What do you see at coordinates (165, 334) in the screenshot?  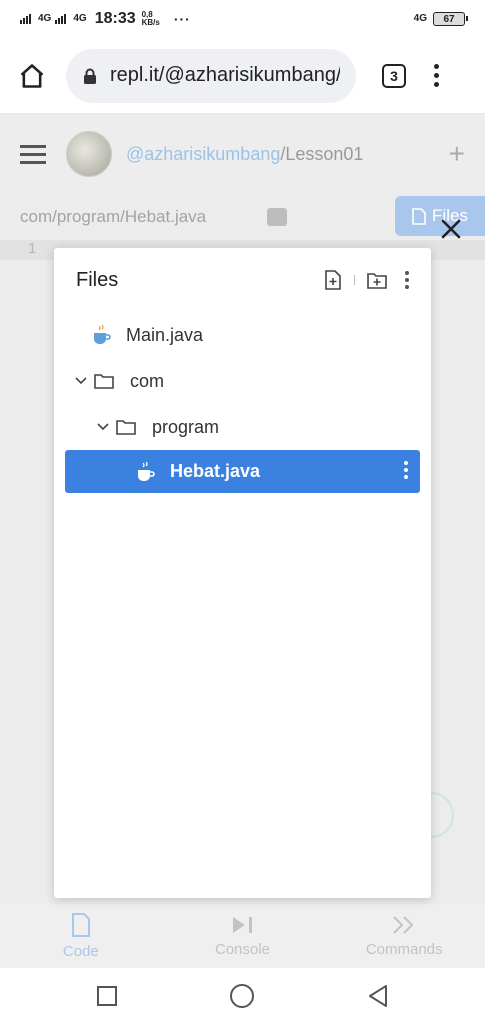 I see `file-item-label: Main.java` at bounding box center [165, 334].